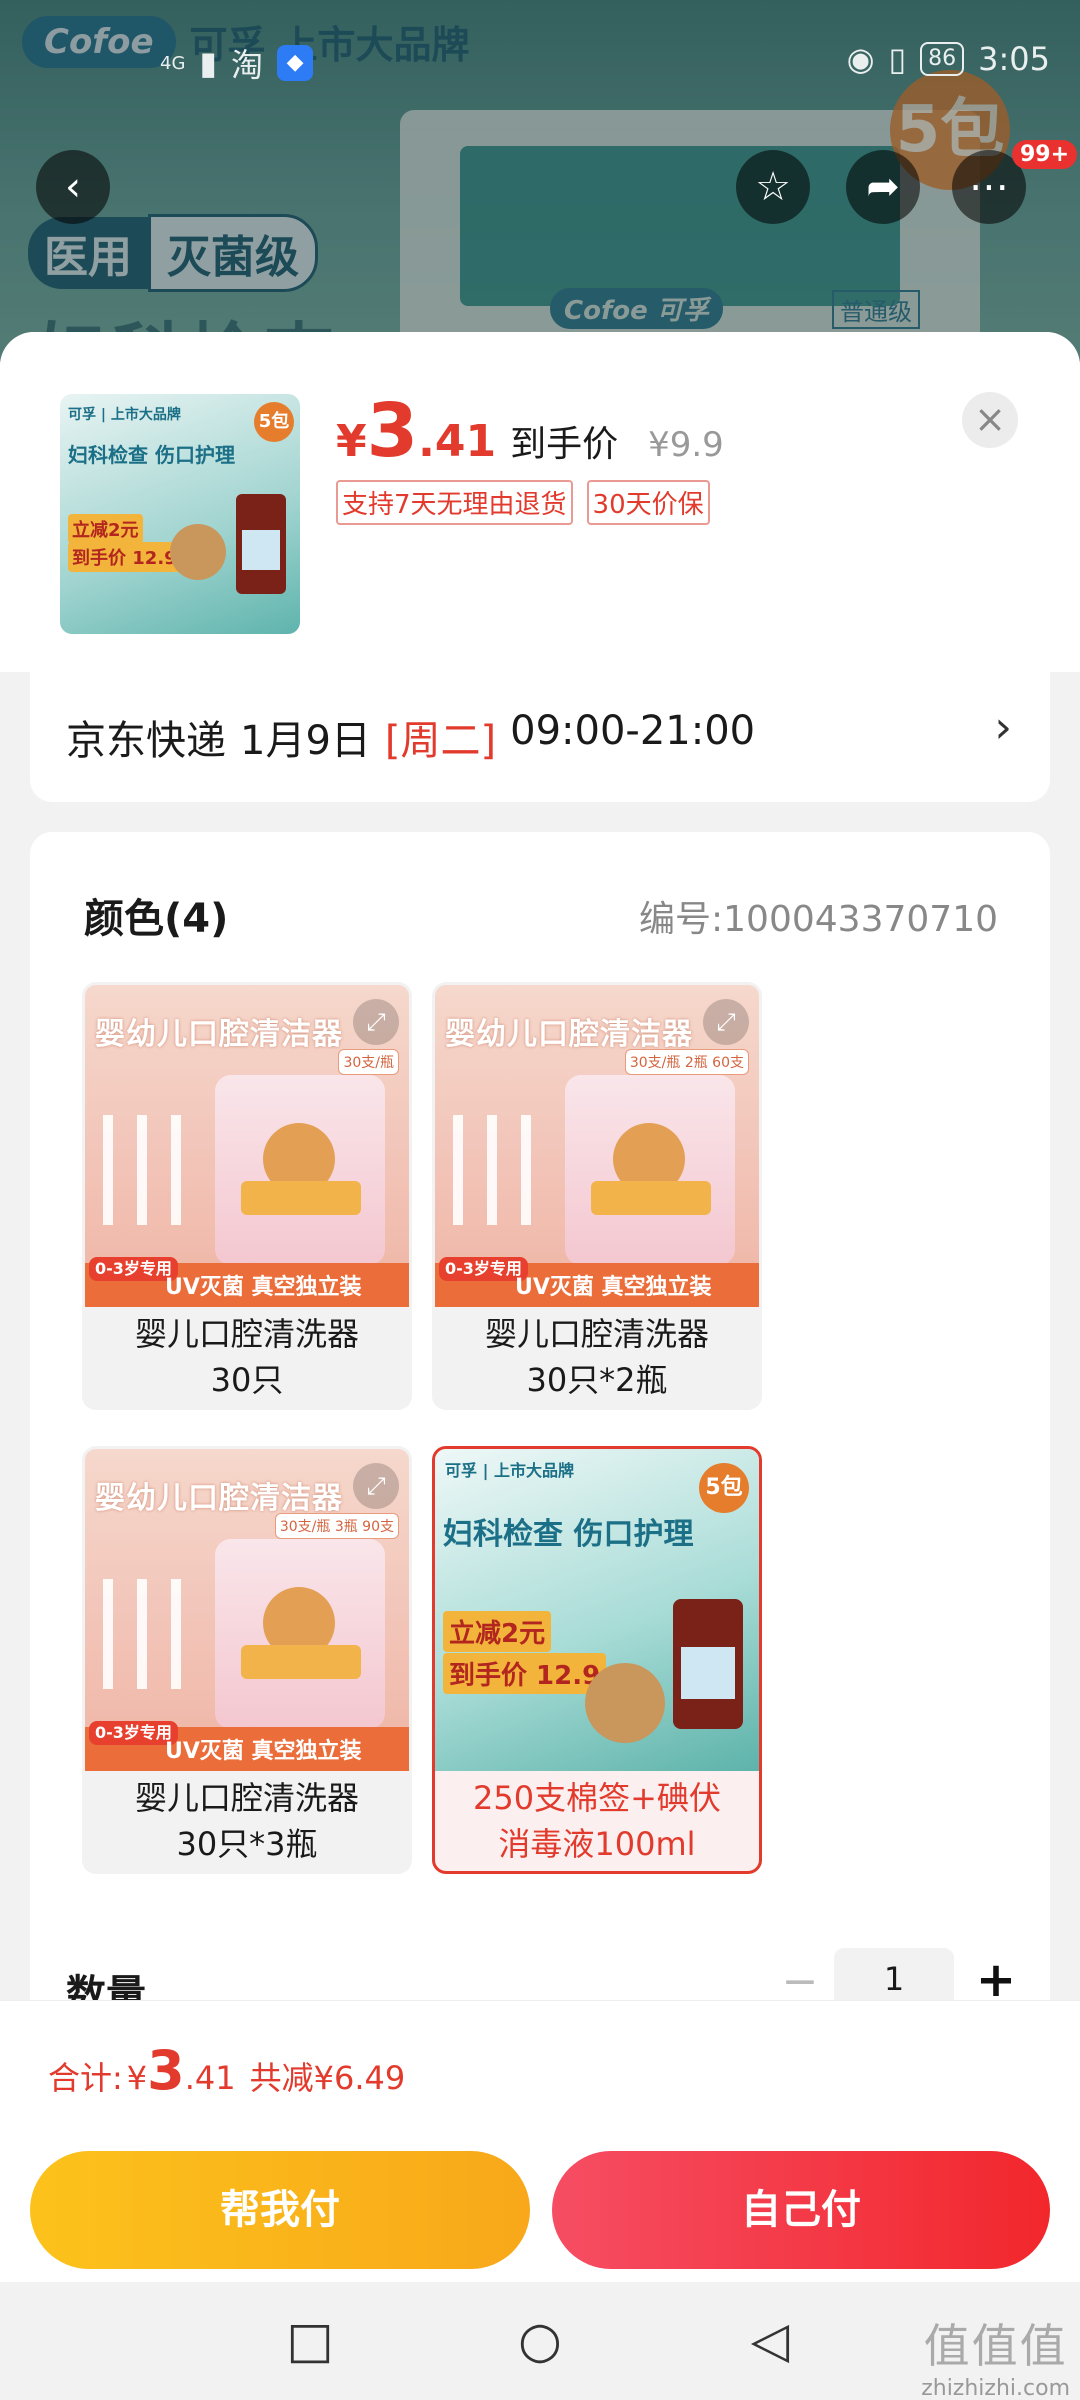 This screenshot has height=2400, width=1080. What do you see at coordinates (497, 1631) in the screenshot?
I see `variant-promo: 立减2元` at bounding box center [497, 1631].